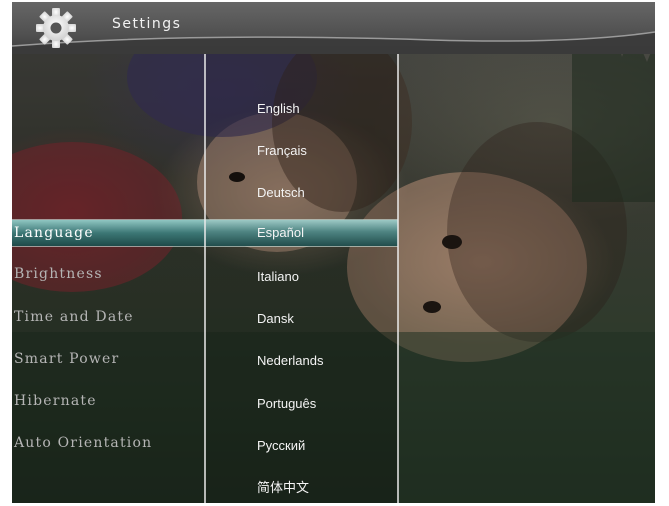  Describe the element at coordinates (74, 317) in the screenshot. I see `menu-item-label: Time and Date` at that location.